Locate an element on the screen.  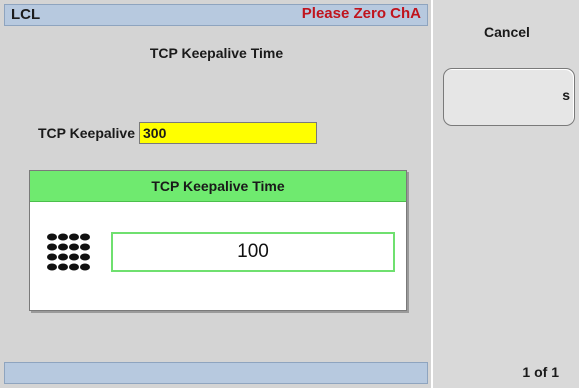
keepalive-input: 100 is located at coordinates (253, 252).